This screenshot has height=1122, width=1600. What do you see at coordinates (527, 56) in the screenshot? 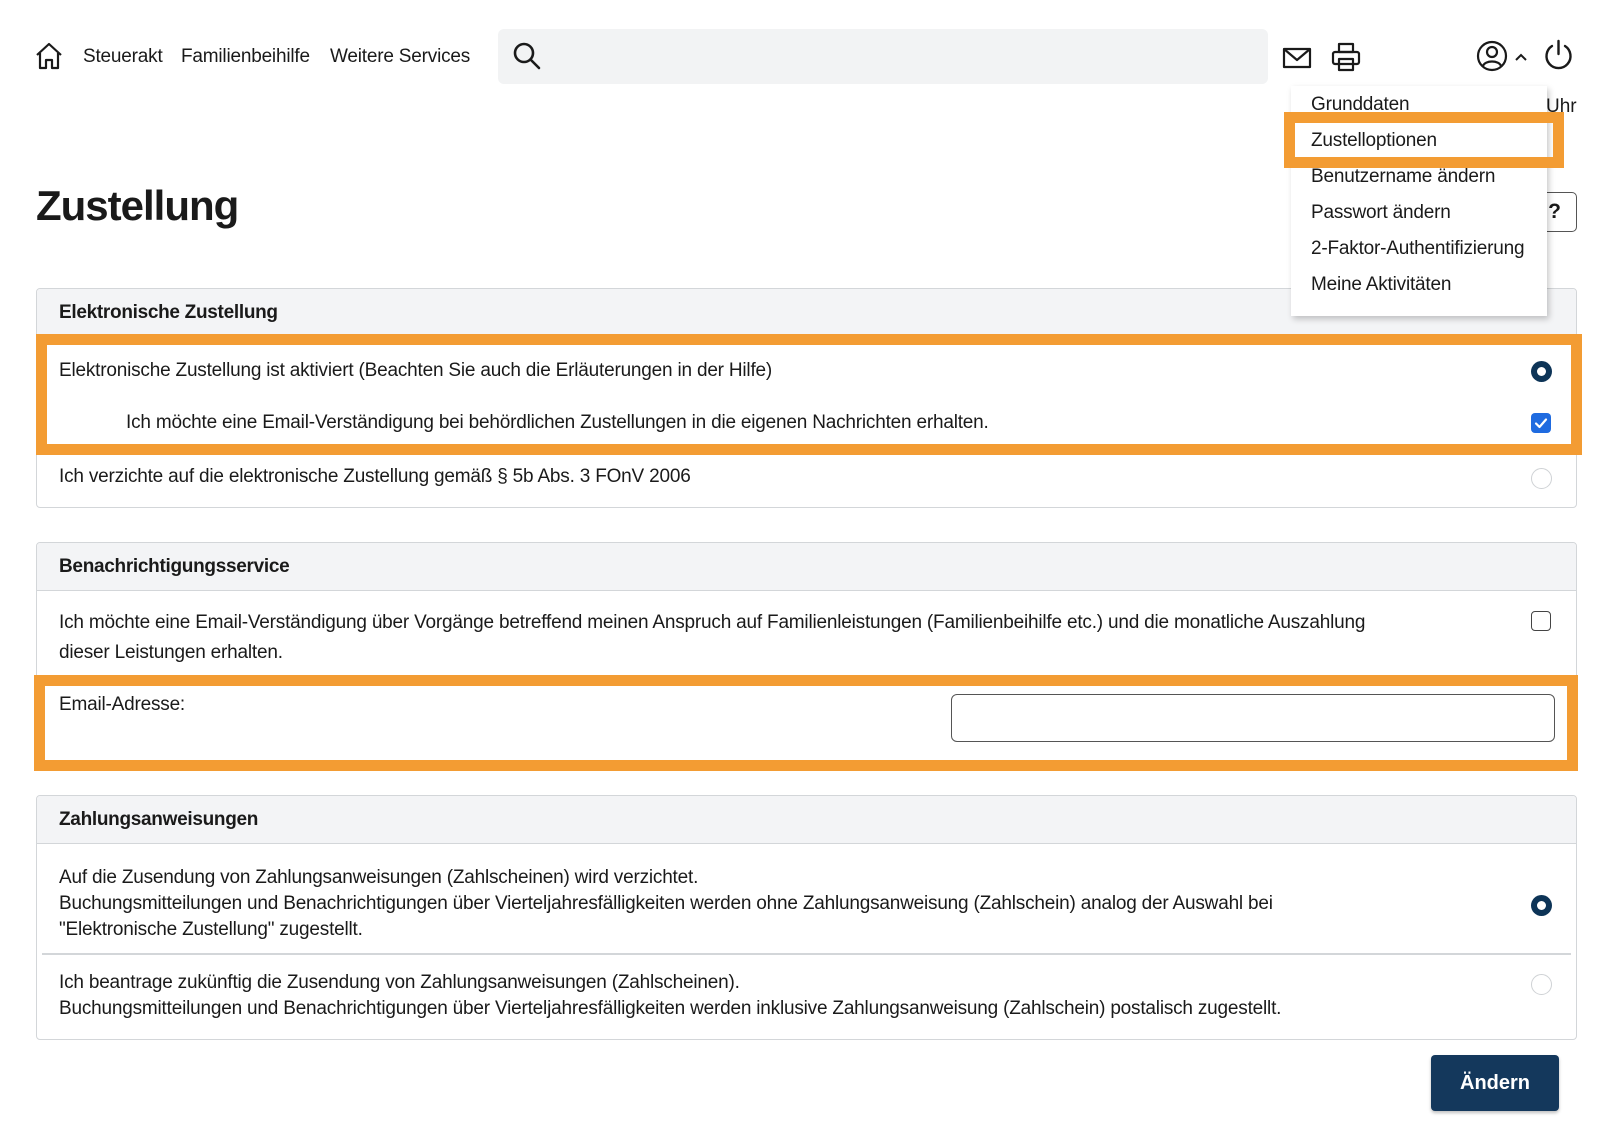
I see `search-icon` at bounding box center [527, 56].